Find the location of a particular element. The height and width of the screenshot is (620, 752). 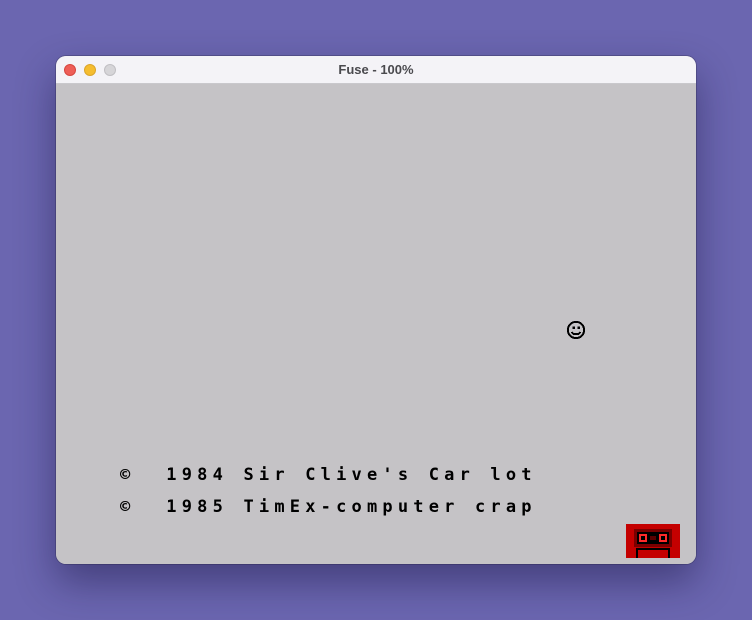

tape-status is located at coordinates (653, 541).